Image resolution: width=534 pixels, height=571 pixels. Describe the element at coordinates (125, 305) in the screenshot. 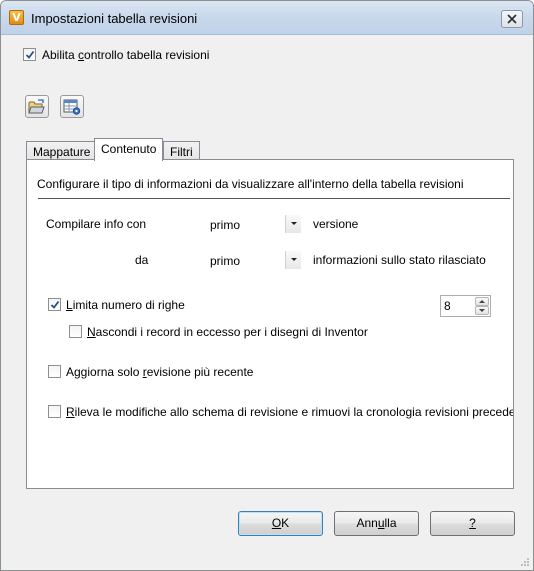

I see `limit-rows-label: Limita numero di righe` at that location.